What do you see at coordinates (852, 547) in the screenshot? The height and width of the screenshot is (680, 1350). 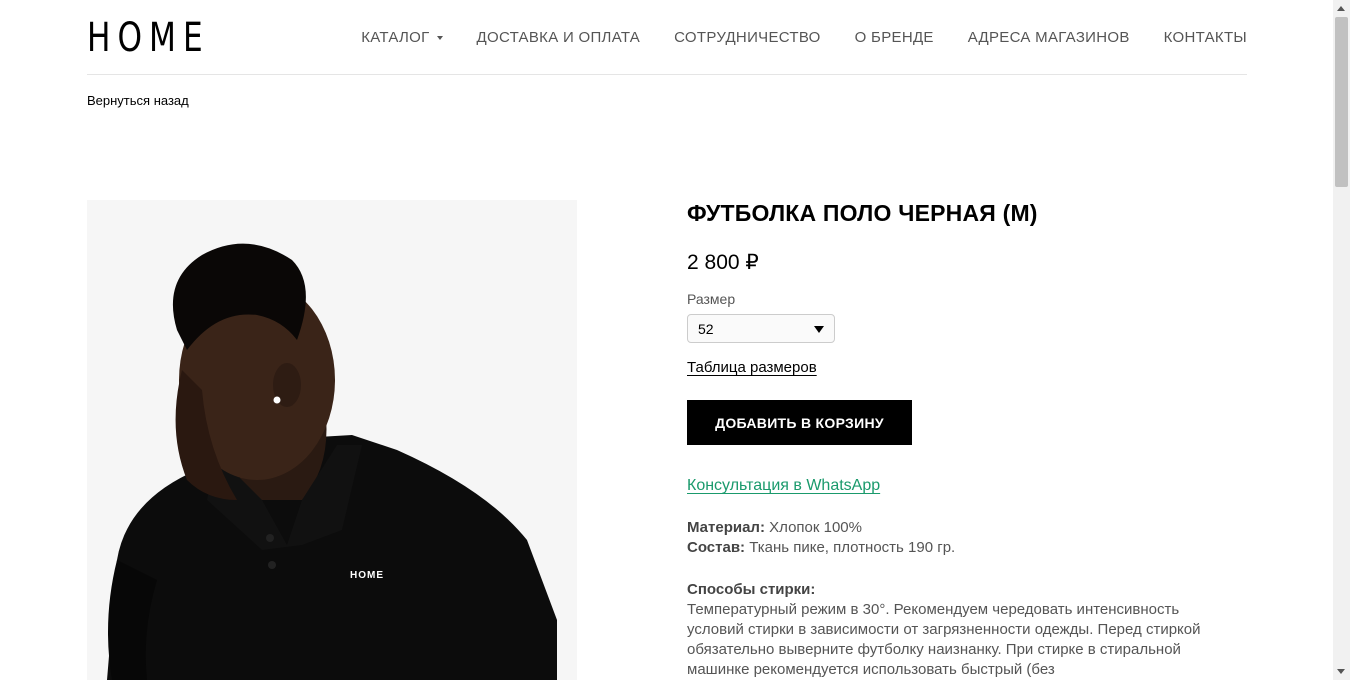 I see `composition-value: Ткань пике, плотность 190 гр.` at bounding box center [852, 547].